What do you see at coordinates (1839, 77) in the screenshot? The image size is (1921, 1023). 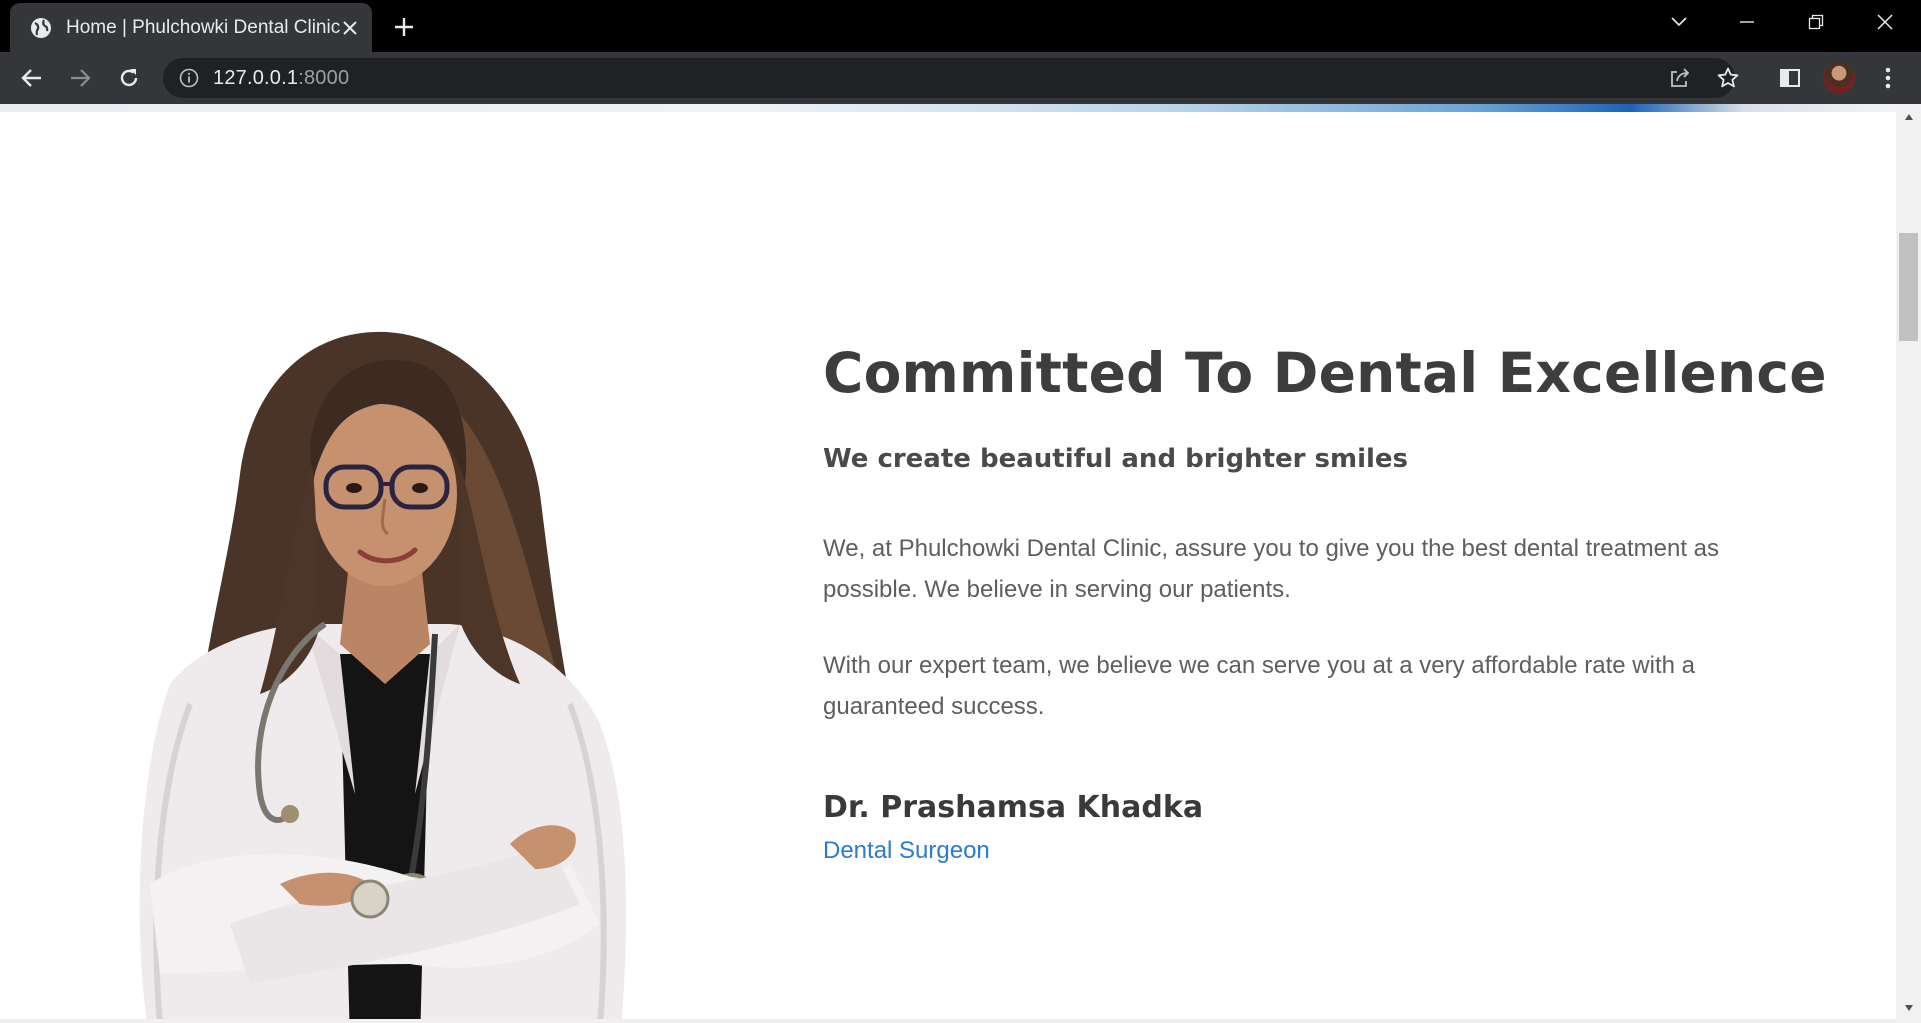 I see `profile-avatar` at bounding box center [1839, 77].